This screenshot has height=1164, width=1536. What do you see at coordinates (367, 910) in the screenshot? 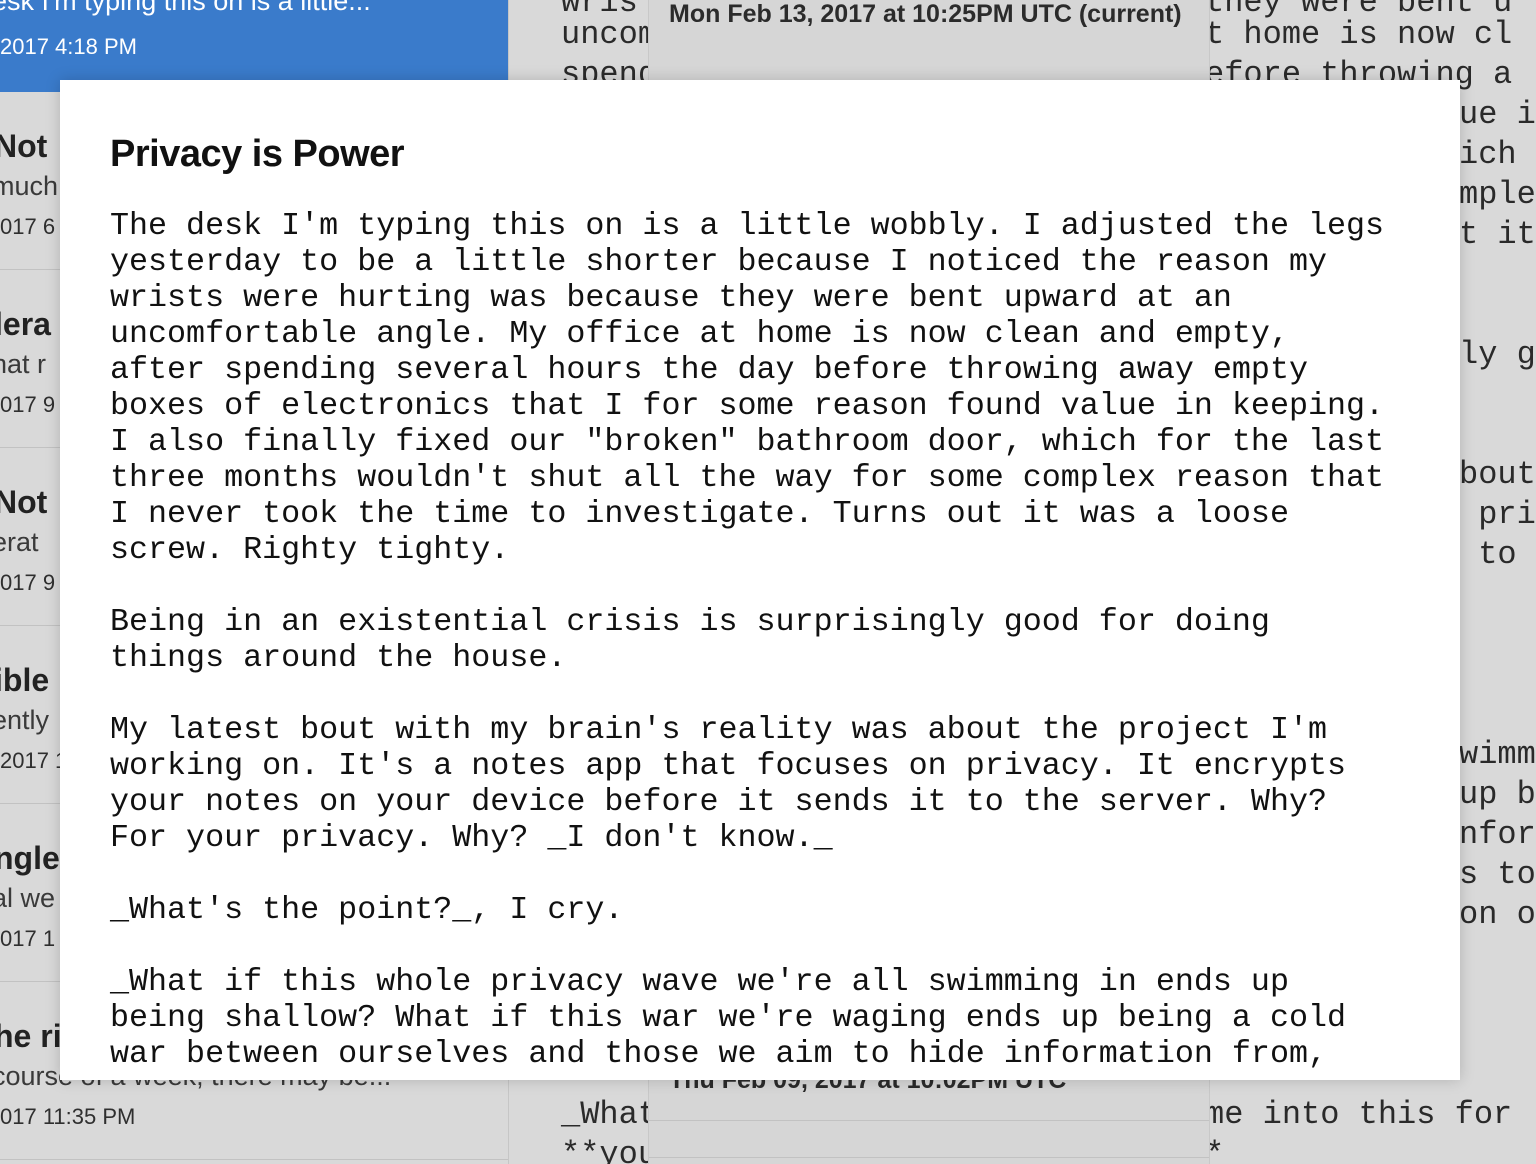
I see `paragraph: _What's the point?_, I cry.` at bounding box center [367, 910].